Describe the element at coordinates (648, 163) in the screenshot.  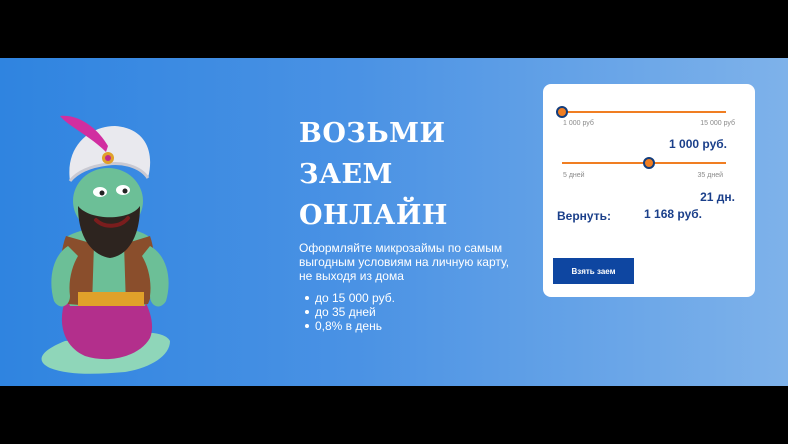
I see `days-slider-thumb` at that location.